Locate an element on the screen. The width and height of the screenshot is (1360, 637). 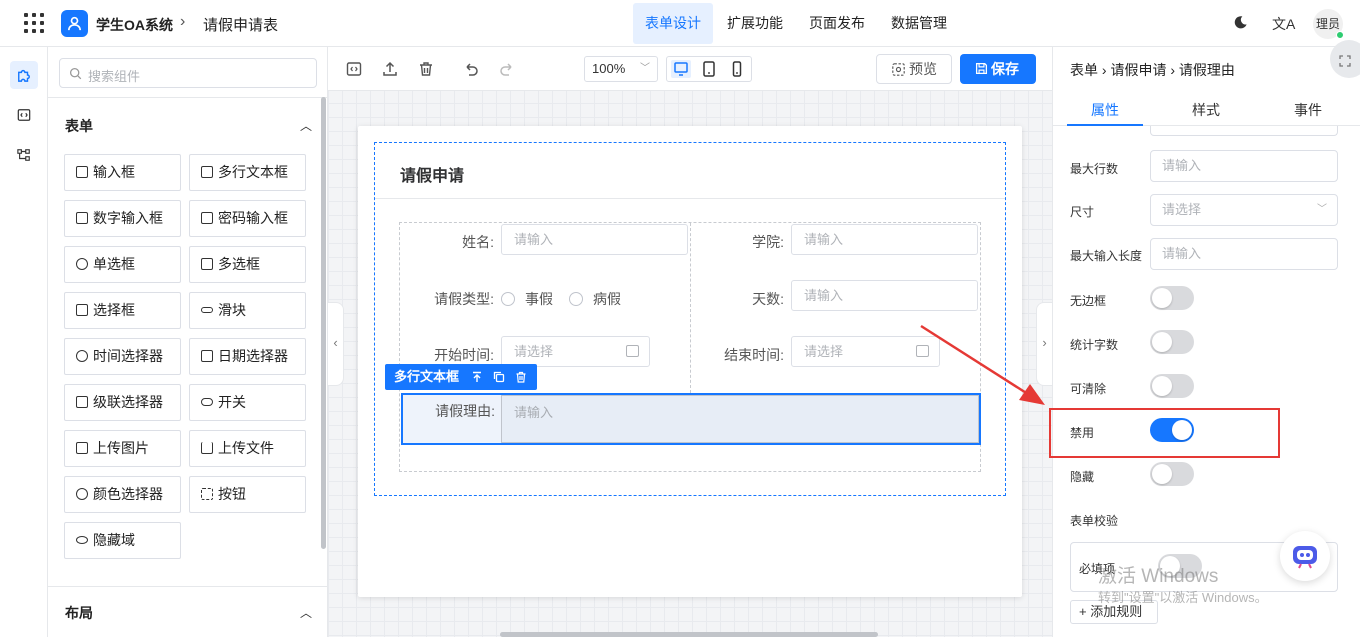
clearable-toggle is located at coordinates (1172, 386).